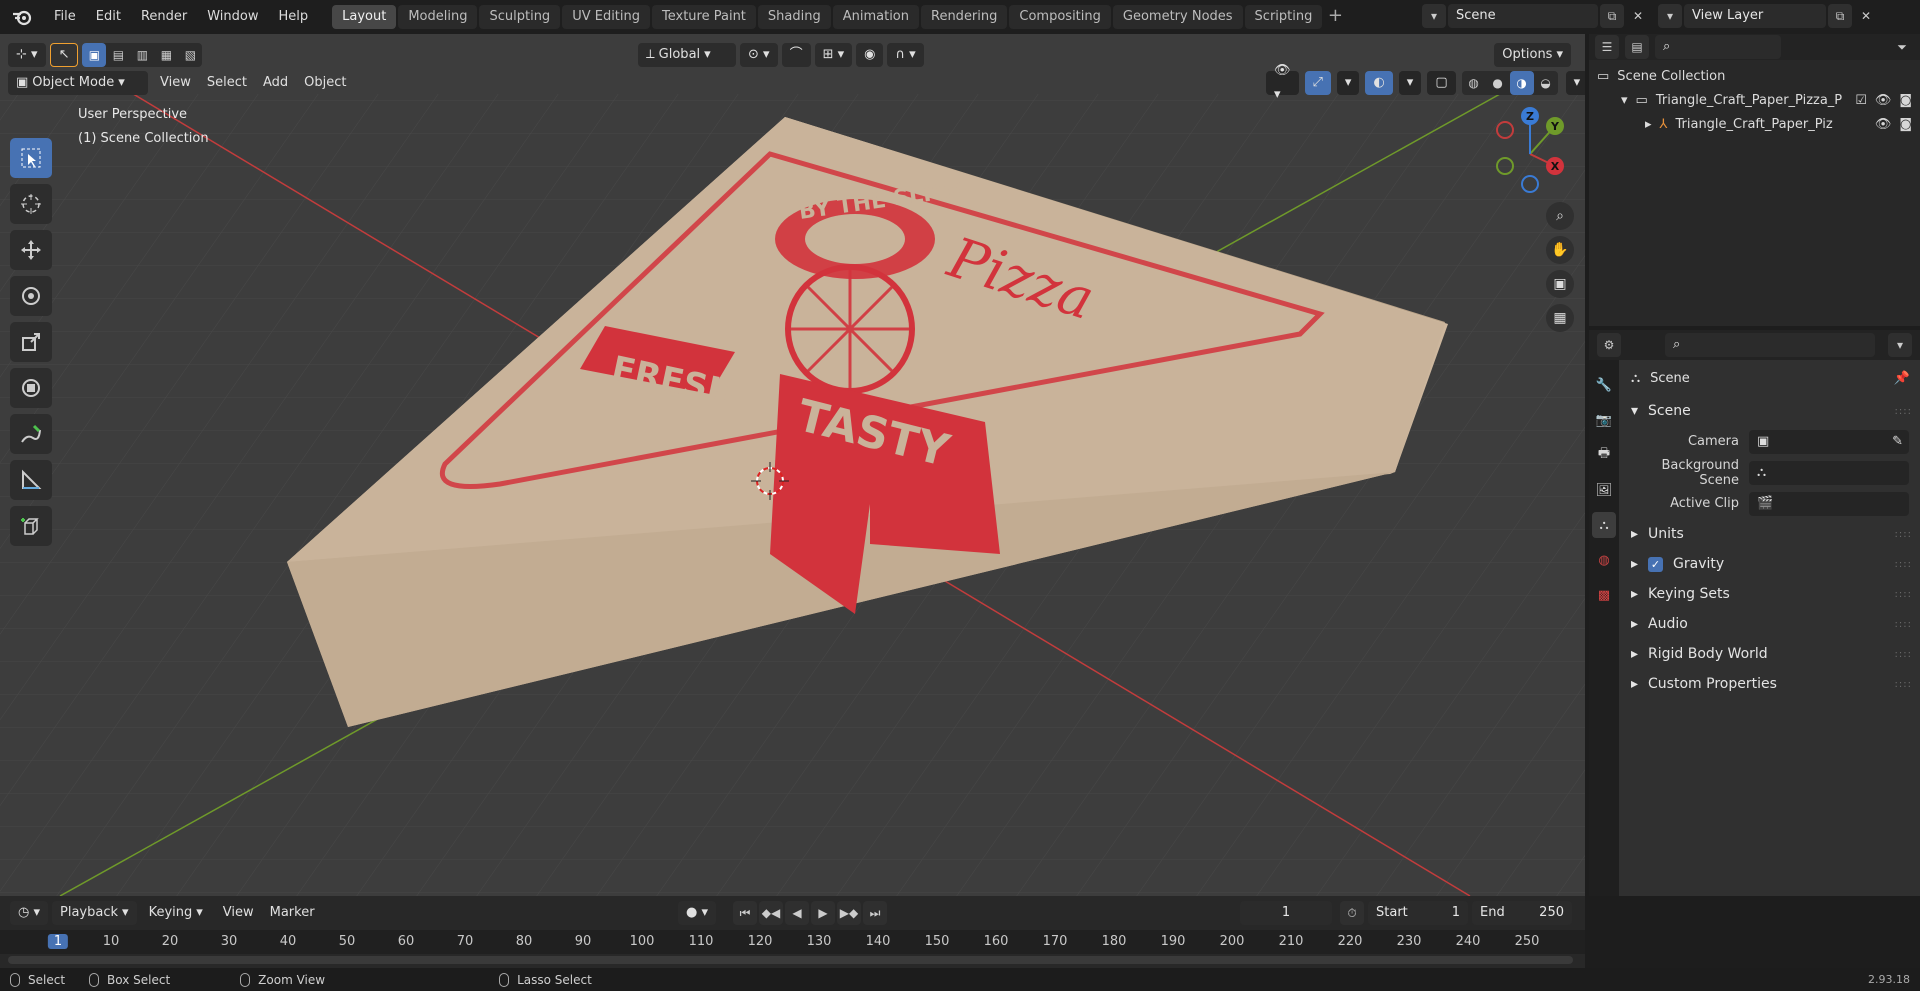 This screenshot has width=1920, height=991. I want to click on select-extend-icon: ▤, so click(118, 55).